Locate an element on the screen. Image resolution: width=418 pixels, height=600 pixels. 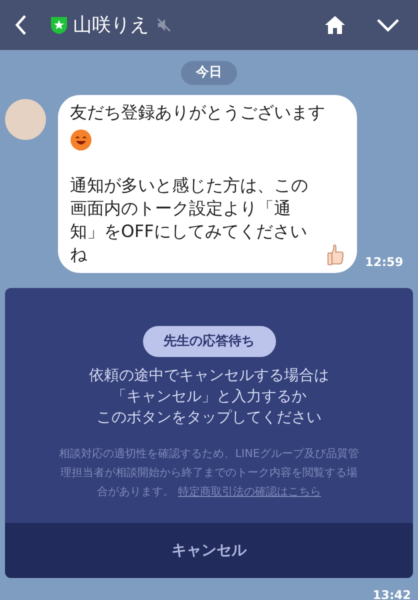
grinning-face-icon is located at coordinates (81, 139).